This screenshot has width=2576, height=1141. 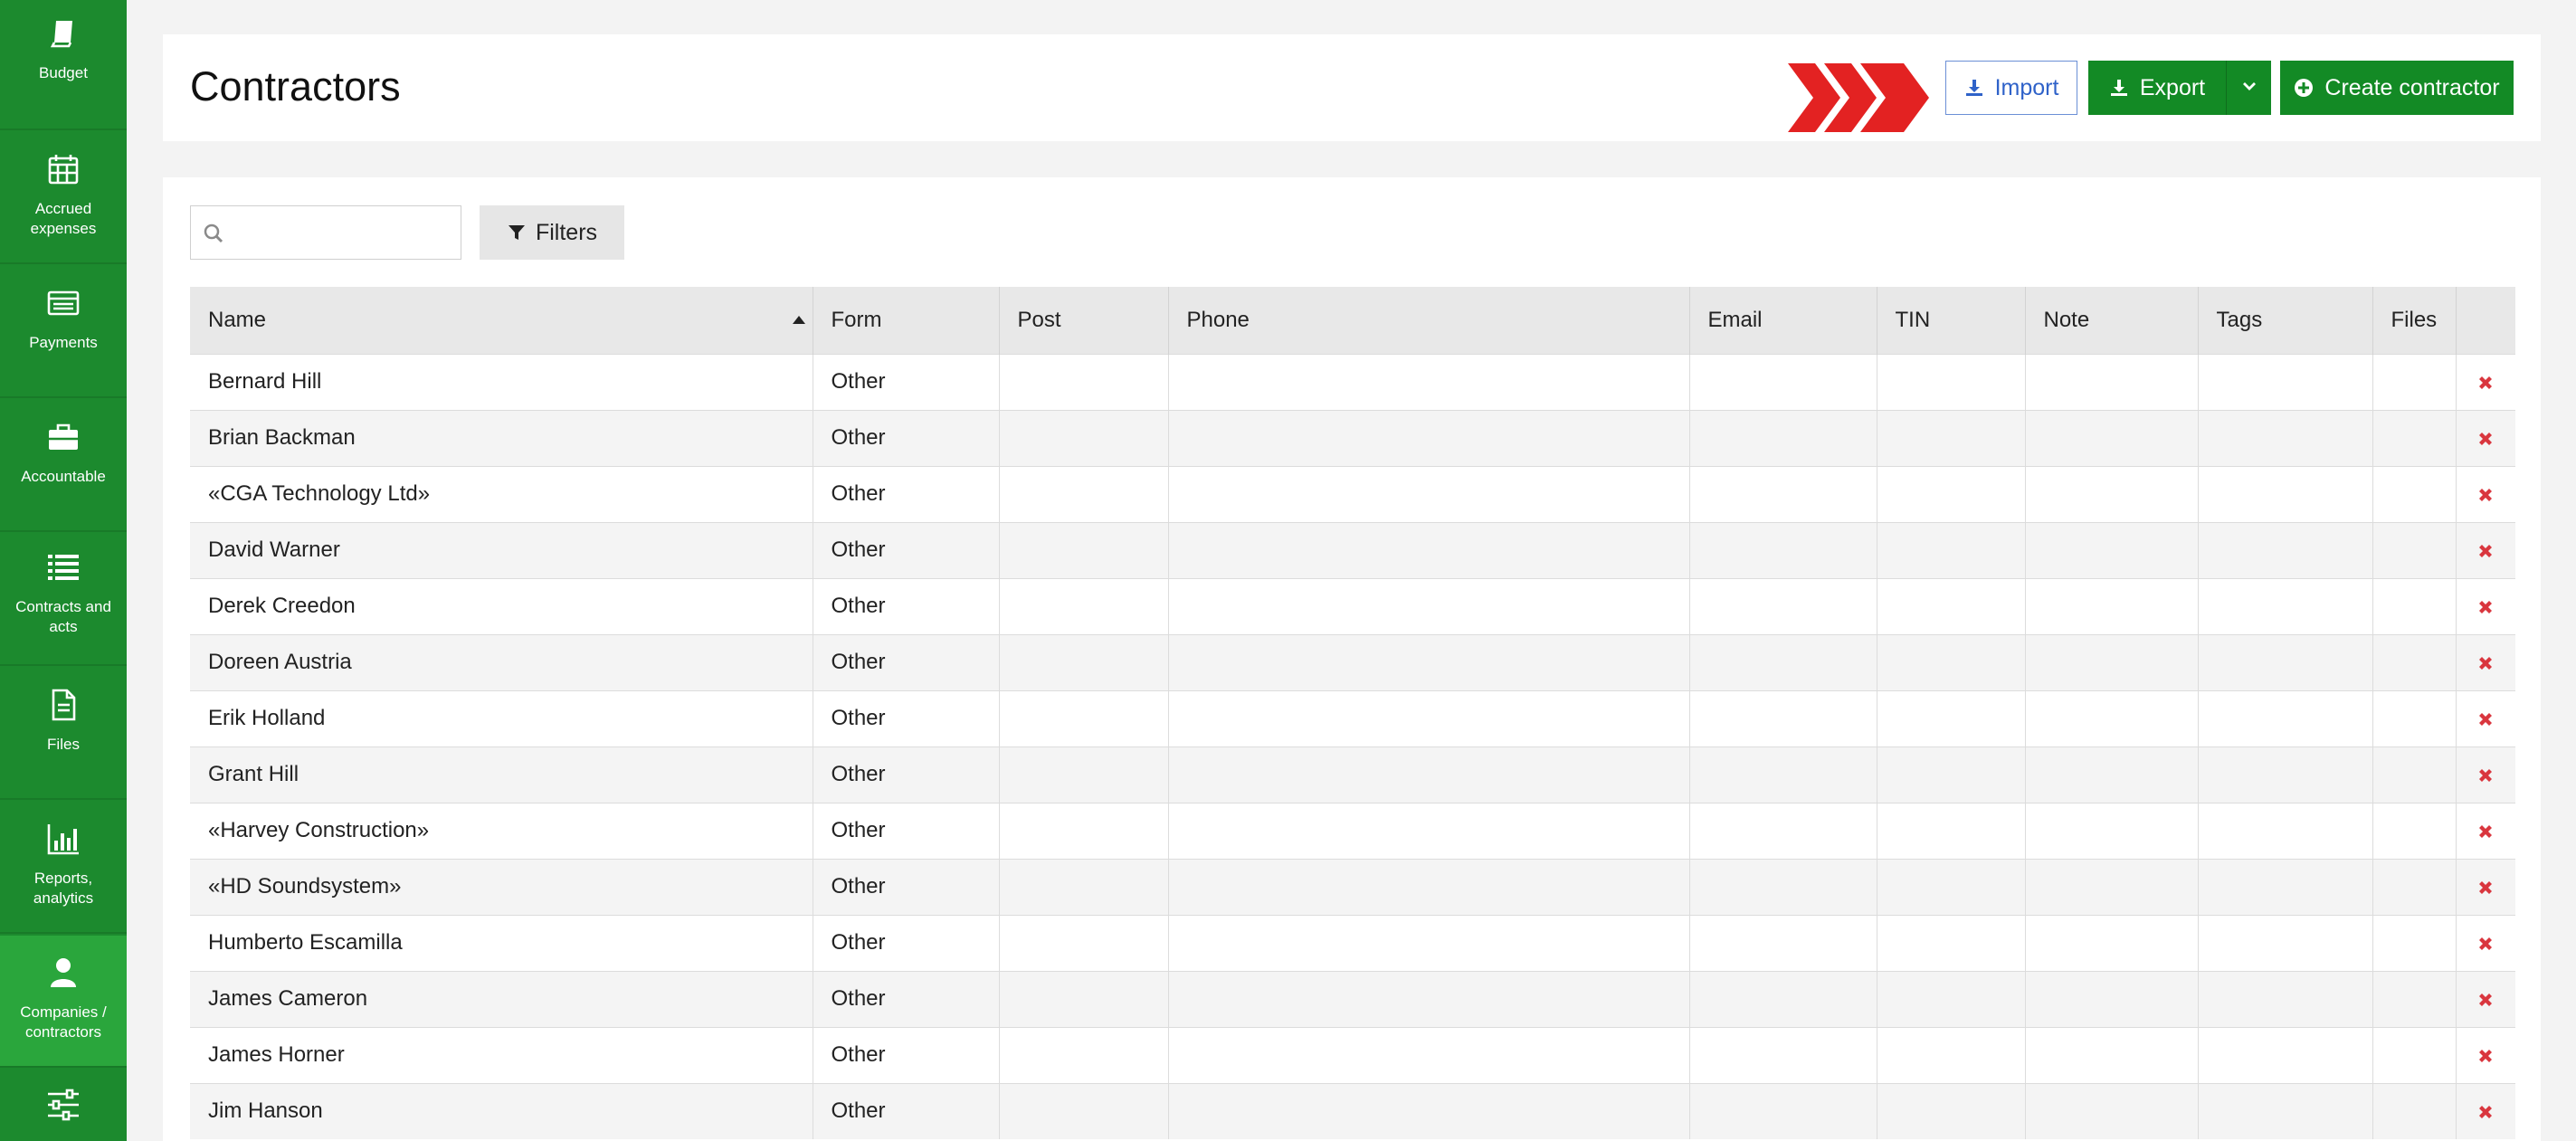 What do you see at coordinates (1084, 886) in the screenshot?
I see `cell-post` at bounding box center [1084, 886].